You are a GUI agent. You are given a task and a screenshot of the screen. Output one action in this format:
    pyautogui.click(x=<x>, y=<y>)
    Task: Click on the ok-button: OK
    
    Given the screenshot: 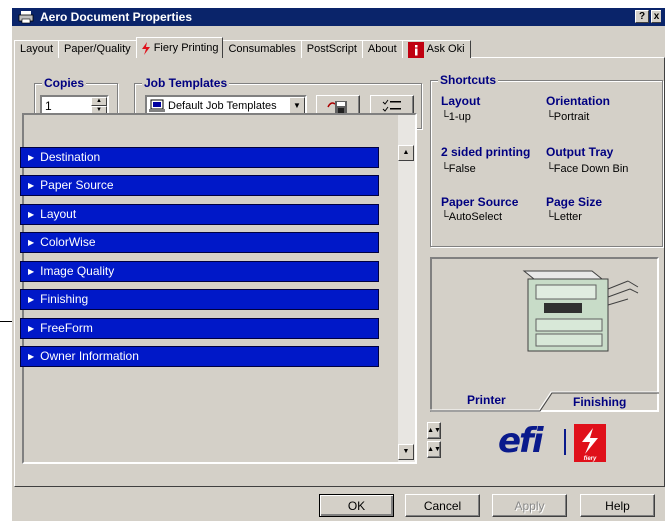 What is the action you would take?
    pyautogui.click(x=356, y=505)
    